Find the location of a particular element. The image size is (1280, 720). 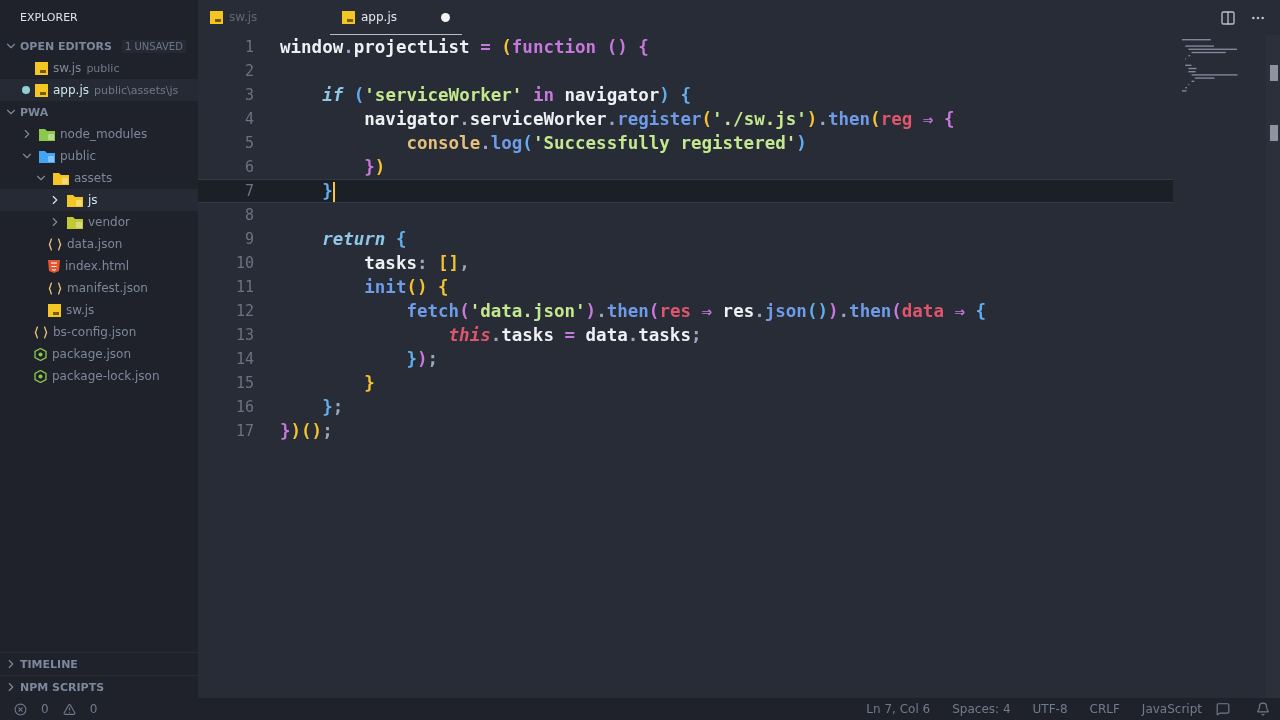

file-item: package-lock.json is located at coordinates (99, 376).